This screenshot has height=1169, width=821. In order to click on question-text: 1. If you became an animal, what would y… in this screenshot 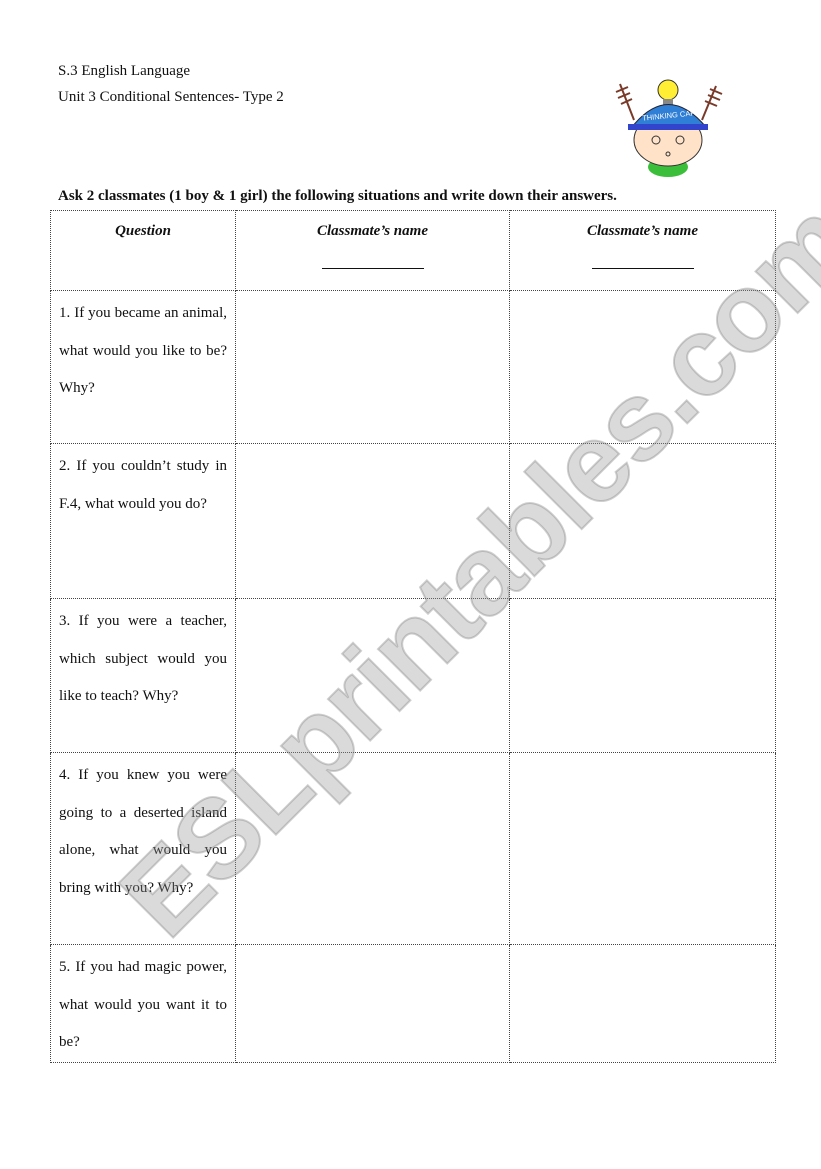, I will do `click(143, 350)`.